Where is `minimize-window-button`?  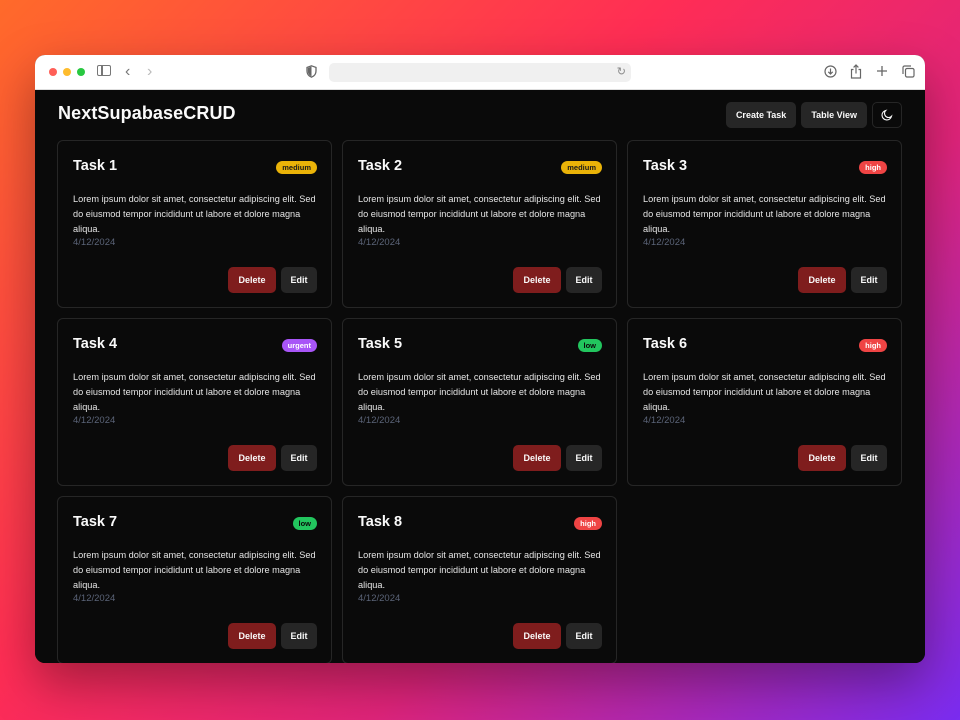
minimize-window-button is located at coordinates (67, 72).